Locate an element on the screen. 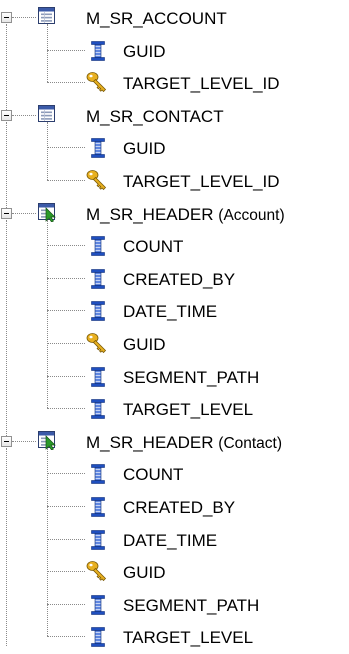  table-alias: (Account) is located at coordinates (251, 215).